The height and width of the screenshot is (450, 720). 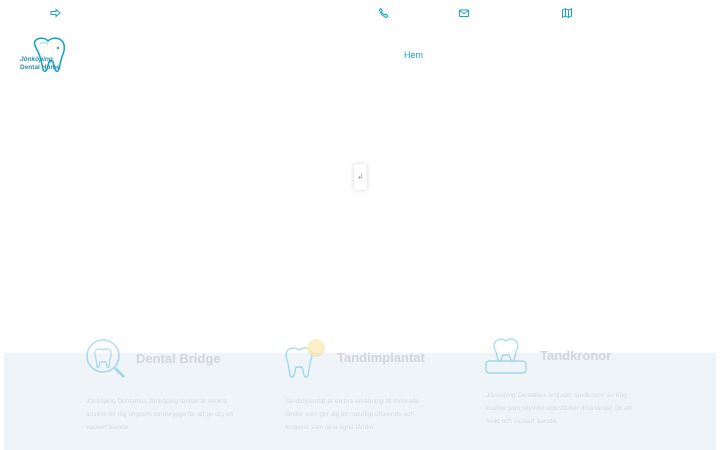 What do you see at coordinates (567, 13) in the screenshot?
I see `map-icon` at bounding box center [567, 13].